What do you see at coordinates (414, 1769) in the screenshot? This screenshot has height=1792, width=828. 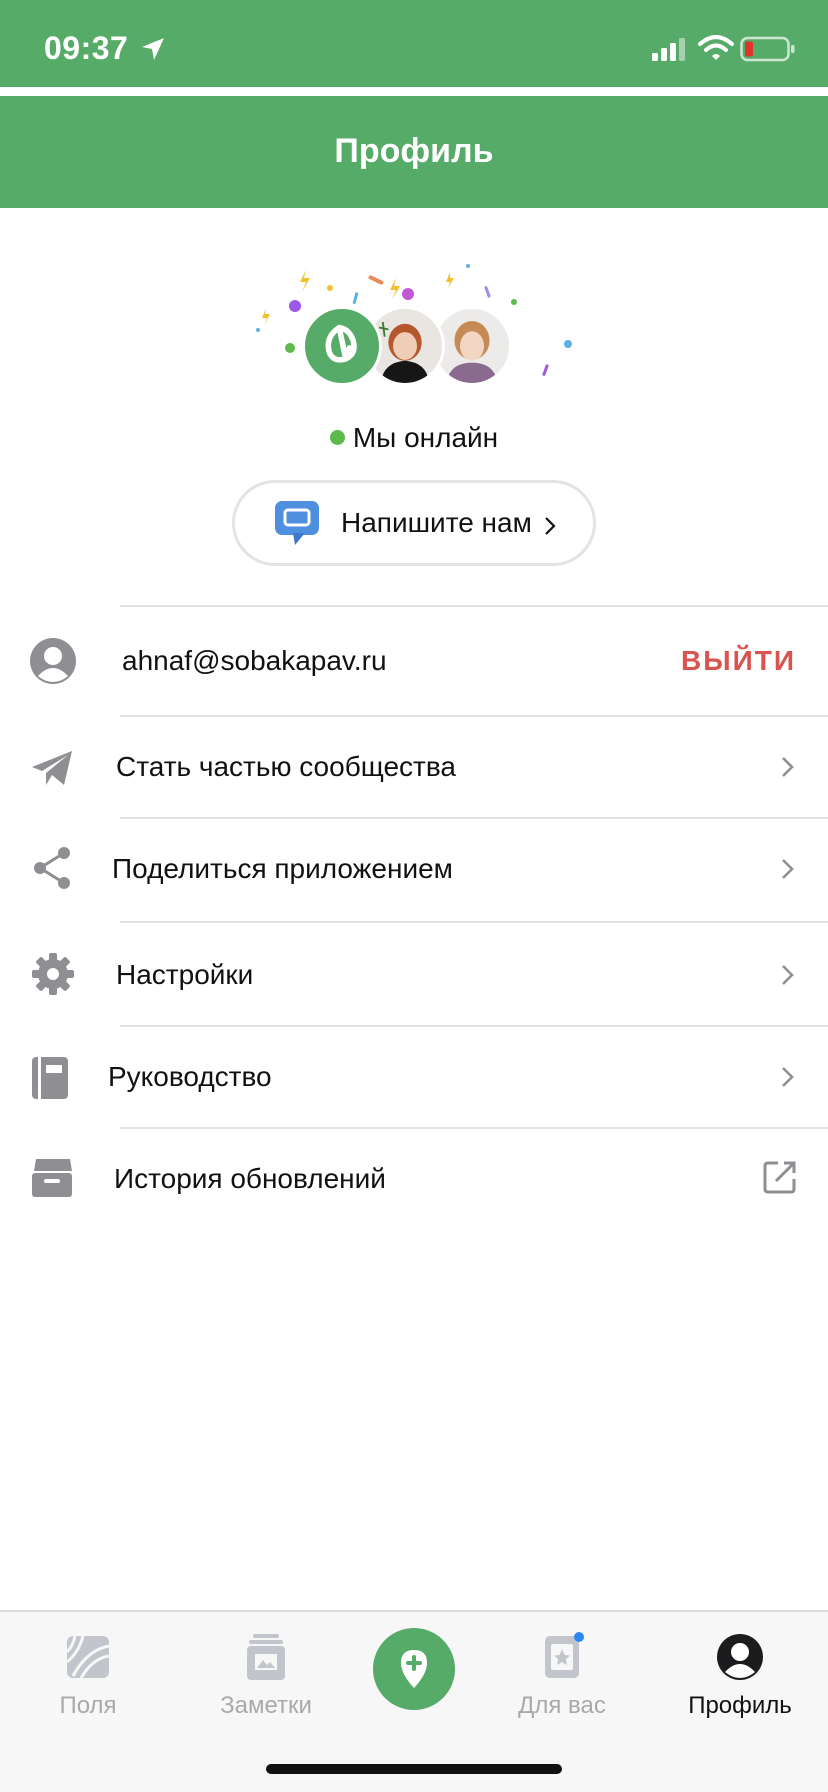 I see `home-indicator` at bounding box center [414, 1769].